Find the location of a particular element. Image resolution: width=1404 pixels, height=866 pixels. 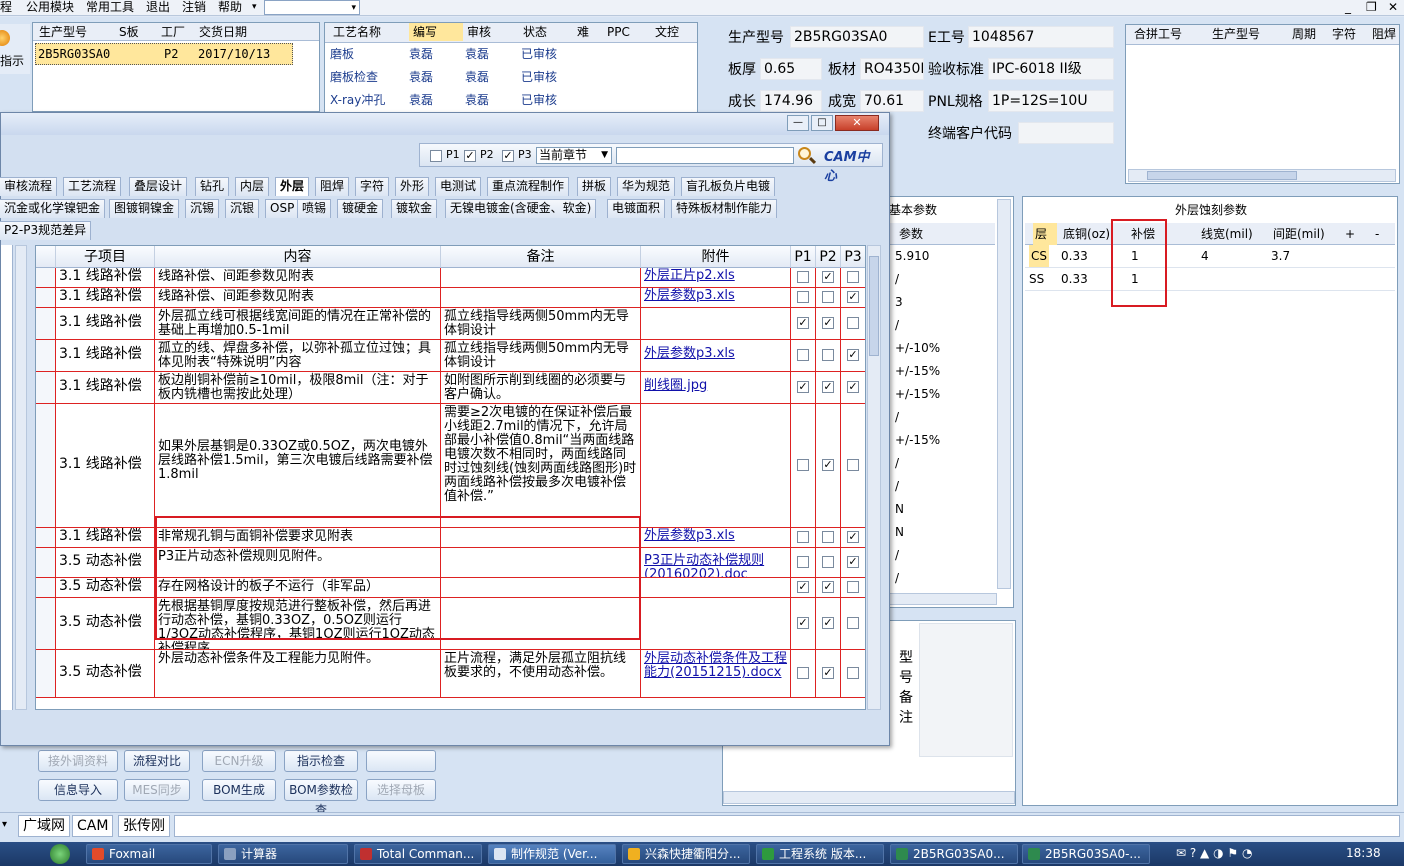

tab-inner-layer: 内层 is located at coordinates (252, 186).